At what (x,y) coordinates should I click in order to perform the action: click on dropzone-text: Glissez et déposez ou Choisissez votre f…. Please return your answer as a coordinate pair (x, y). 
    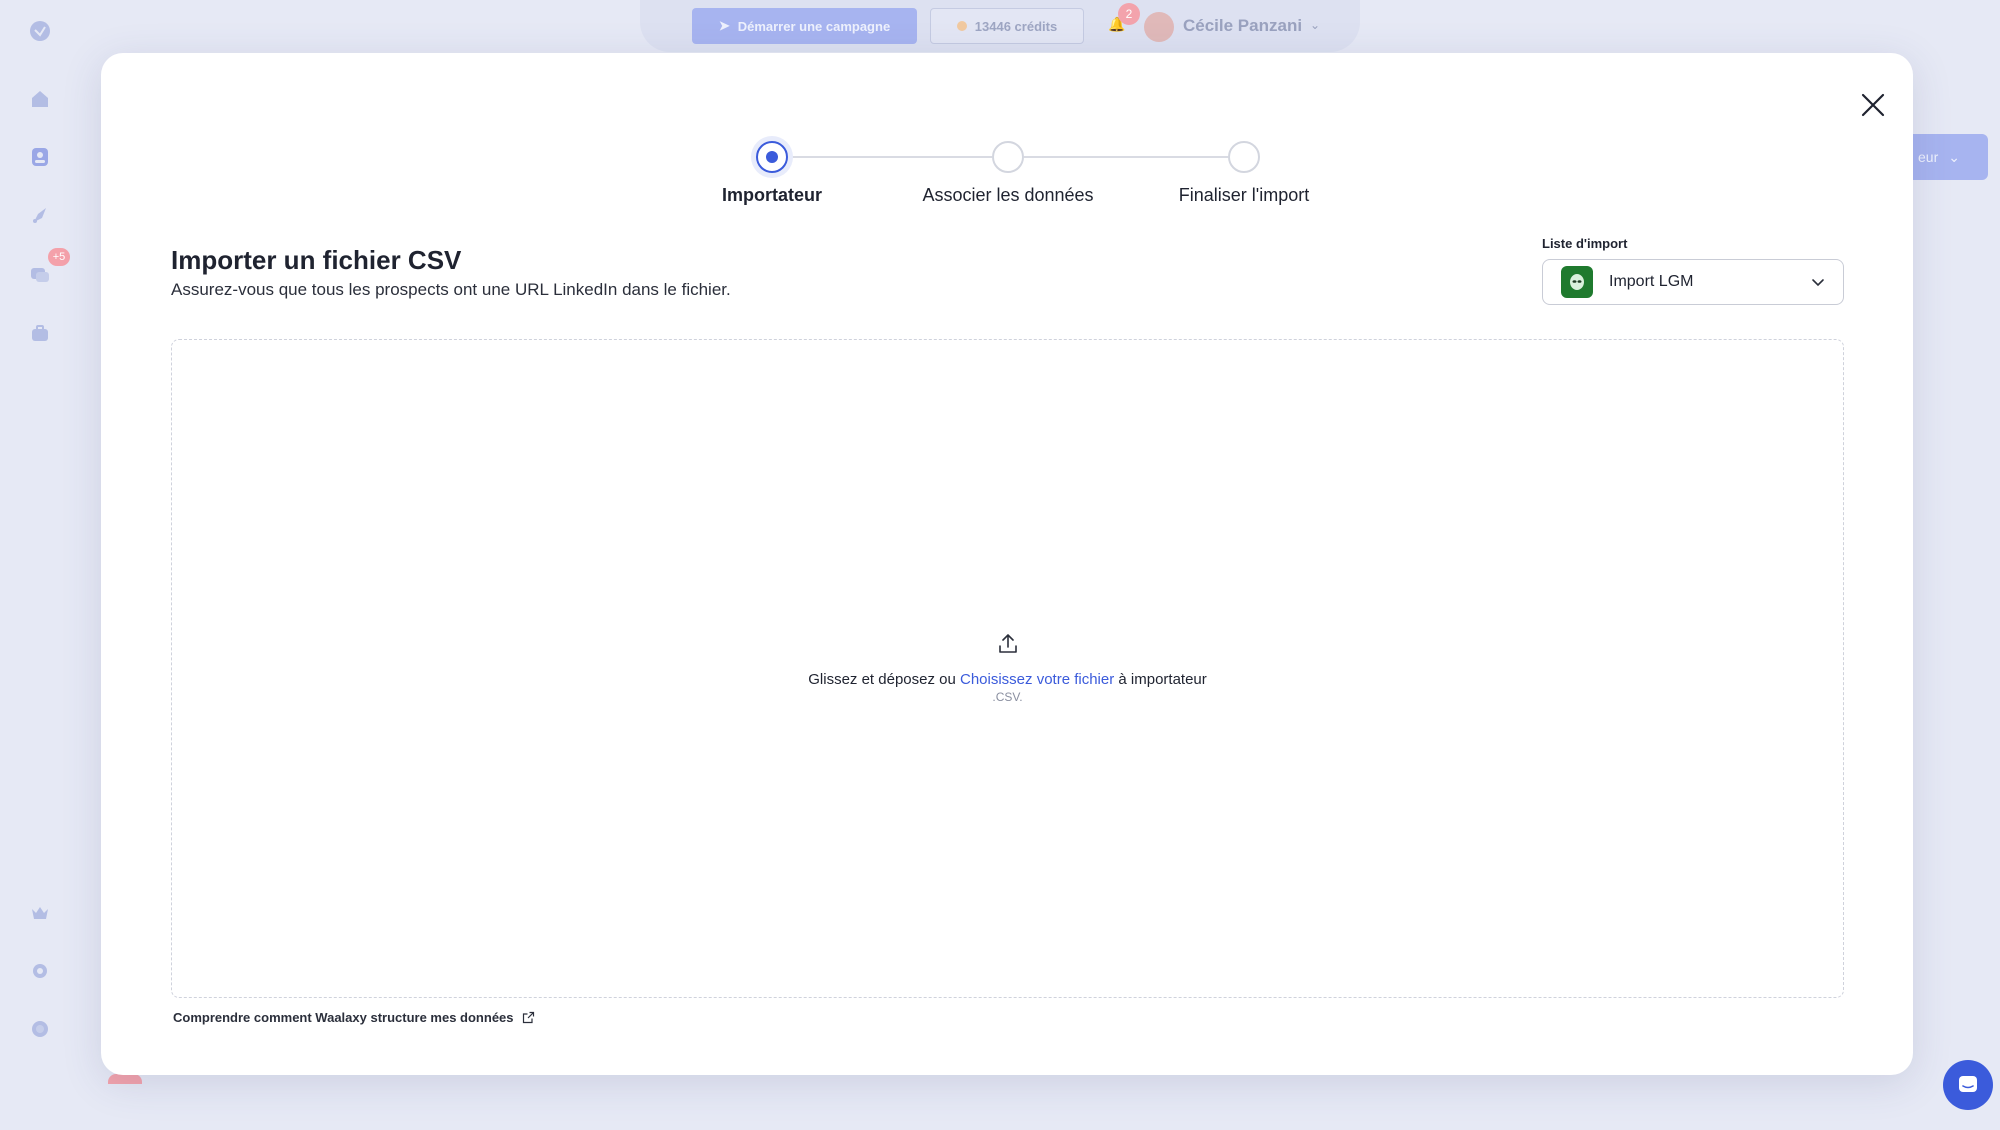
    Looking at the image, I should click on (1007, 679).